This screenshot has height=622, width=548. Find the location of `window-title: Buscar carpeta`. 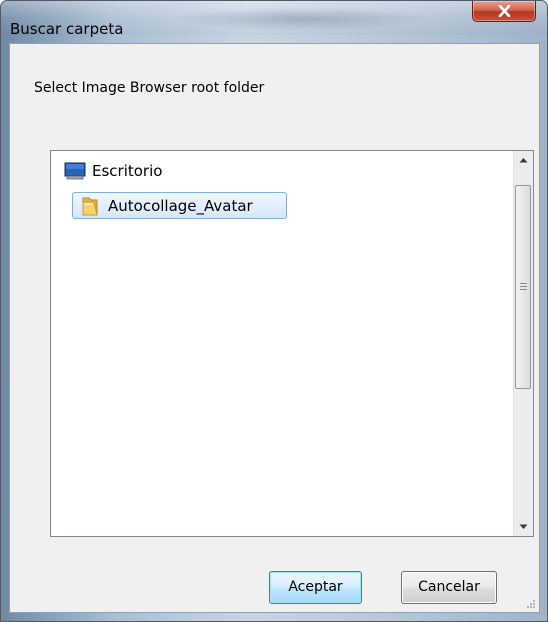

window-title: Buscar carpeta is located at coordinates (67, 29).